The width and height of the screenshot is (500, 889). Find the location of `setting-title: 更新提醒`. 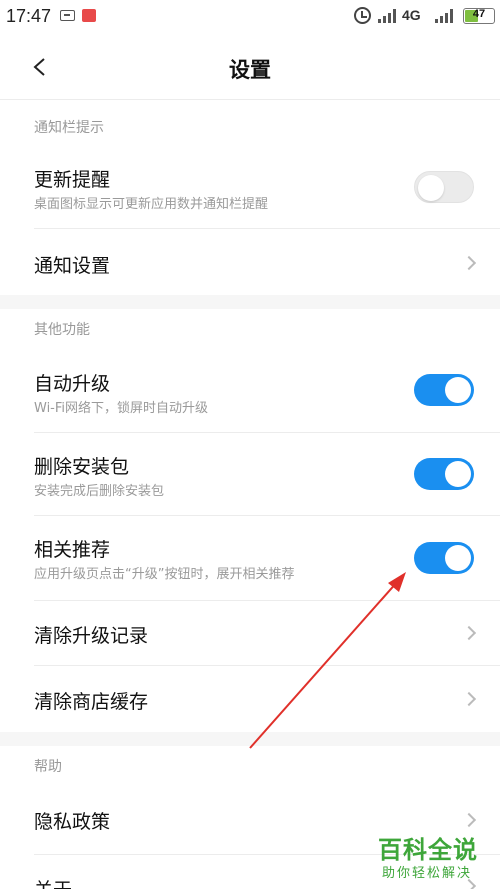

setting-title: 更新提醒 is located at coordinates (72, 180).